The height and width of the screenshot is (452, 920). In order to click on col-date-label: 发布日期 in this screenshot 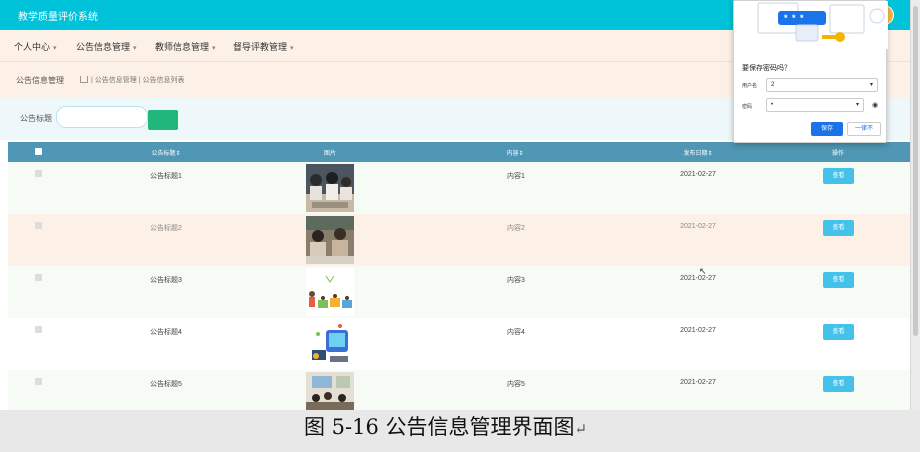, I will do `click(695, 154)`.